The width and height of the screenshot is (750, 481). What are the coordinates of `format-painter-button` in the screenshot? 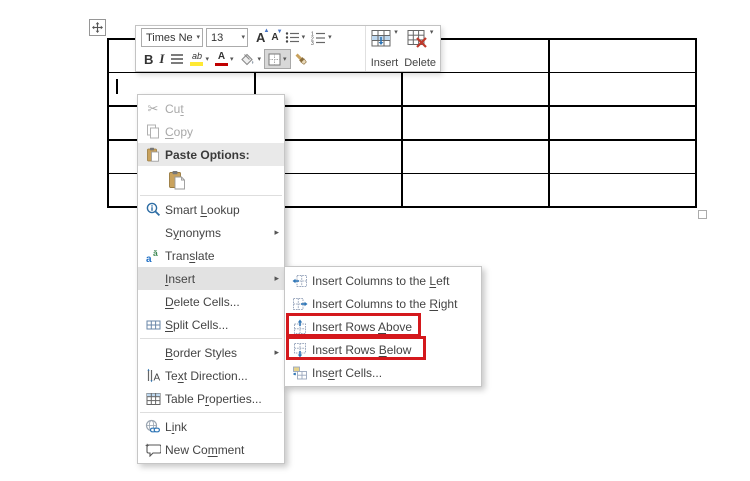 It's located at (301, 59).